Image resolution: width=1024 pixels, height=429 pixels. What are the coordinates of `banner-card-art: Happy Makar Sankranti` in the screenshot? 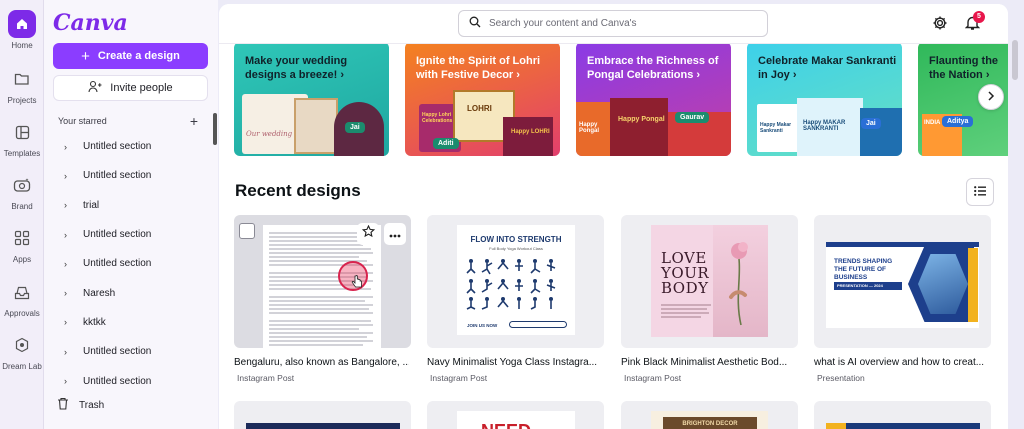 It's located at (779, 128).